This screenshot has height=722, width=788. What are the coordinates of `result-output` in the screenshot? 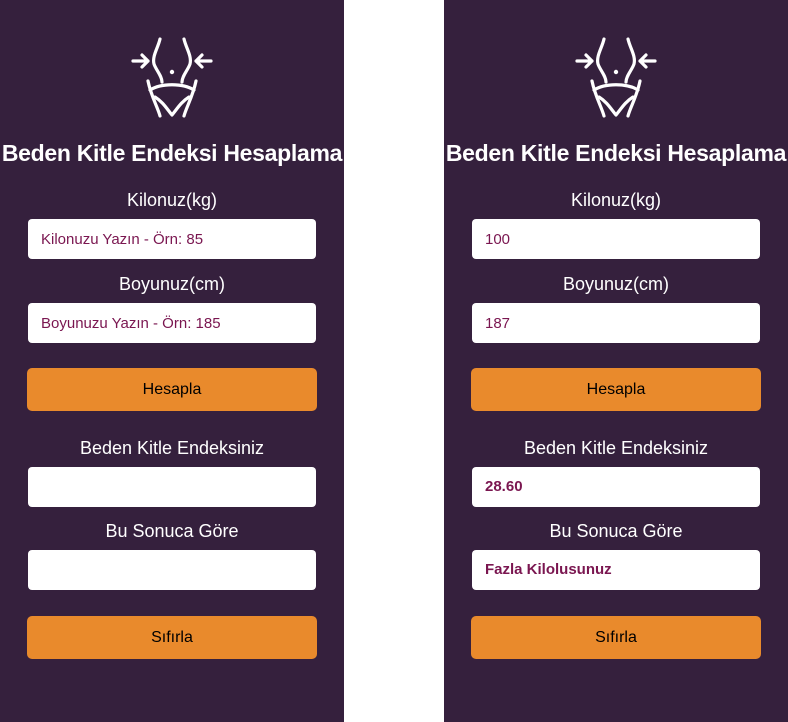 It's located at (172, 570).